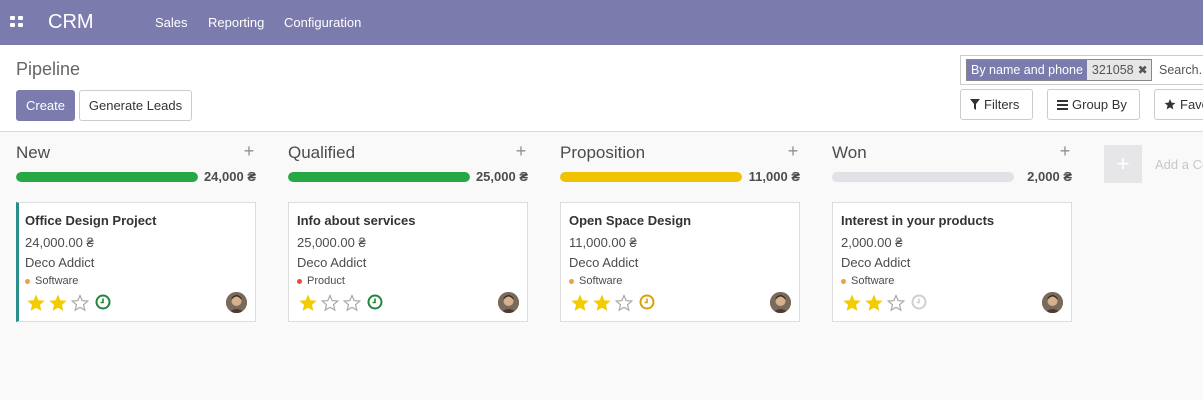 This screenshot has height=400, width=1203. Describe the element at coordinates (229, 176) in the screenshot. I see `column-total: 24,000 ₴` at that location.